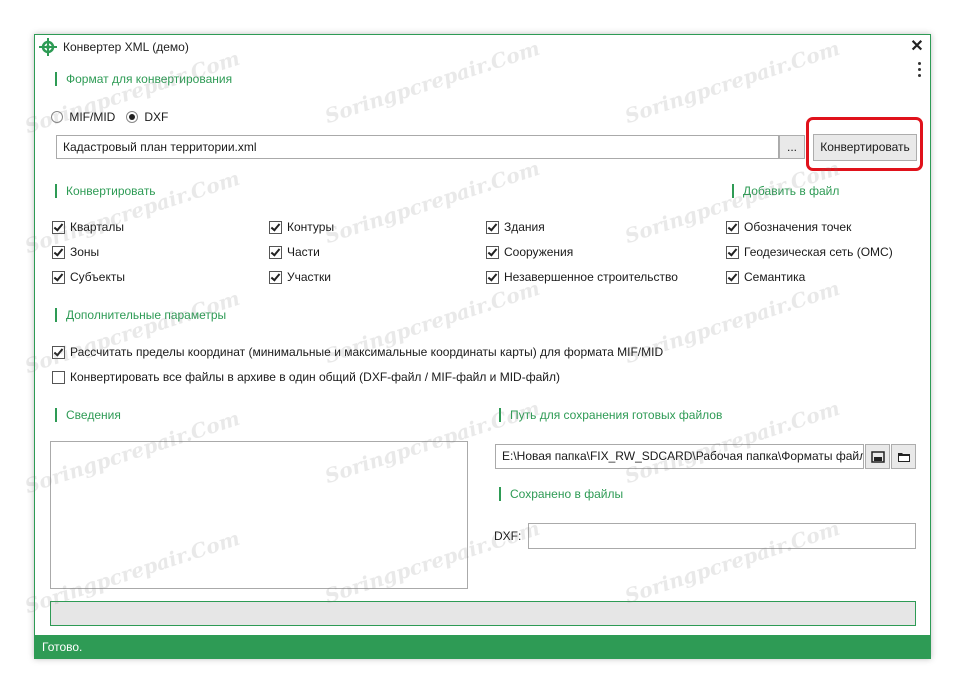 This screenshot has height=696, width=966. I want to click on checkbox-geodezicheskaya-label: Геодезическая сеть (ОМС), so click(818, 252).